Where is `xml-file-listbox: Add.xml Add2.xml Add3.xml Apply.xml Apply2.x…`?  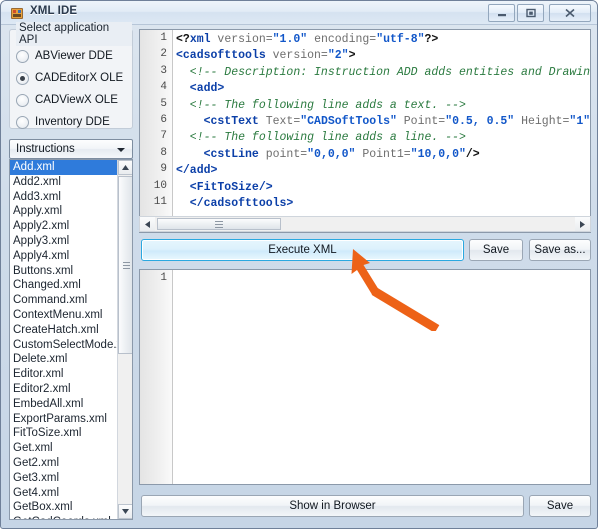
xml-file-listbox: Add.xml Add2.xml Add3.xml Apply.xml Apply2.x… is located at coordinates (71, 339).